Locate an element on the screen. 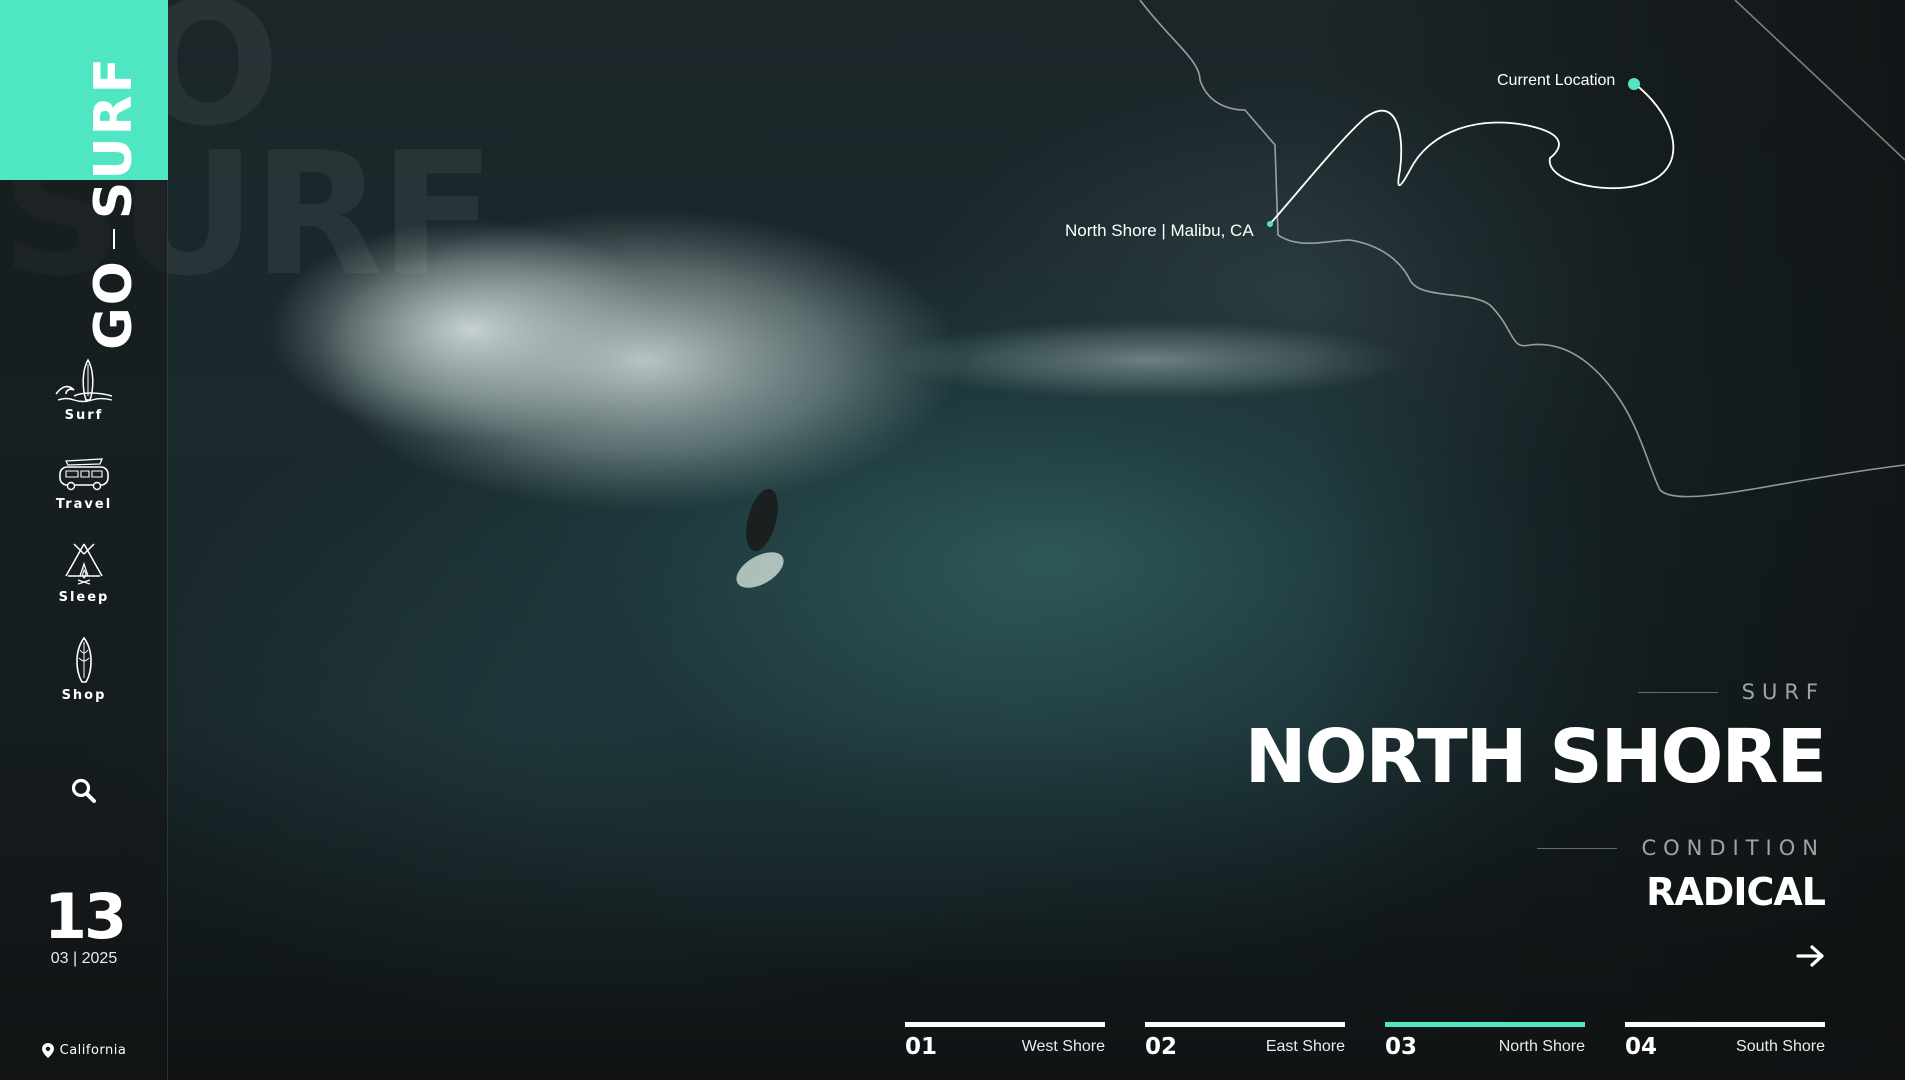 The width and height of the screenshot is (1905, 1080). tab-number: 01 is located at coordinates (921, 1047).